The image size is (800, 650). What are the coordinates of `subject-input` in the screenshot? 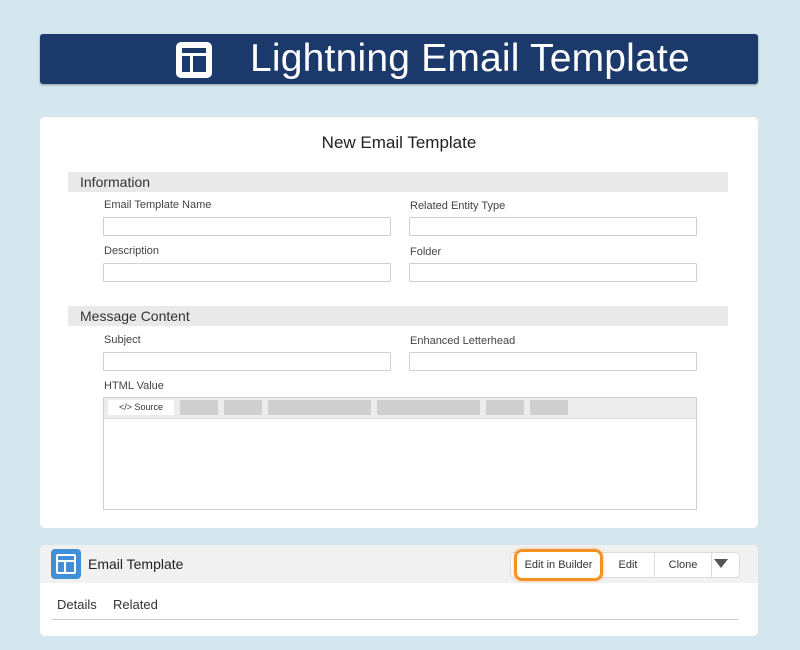 It's located at (247, 361).